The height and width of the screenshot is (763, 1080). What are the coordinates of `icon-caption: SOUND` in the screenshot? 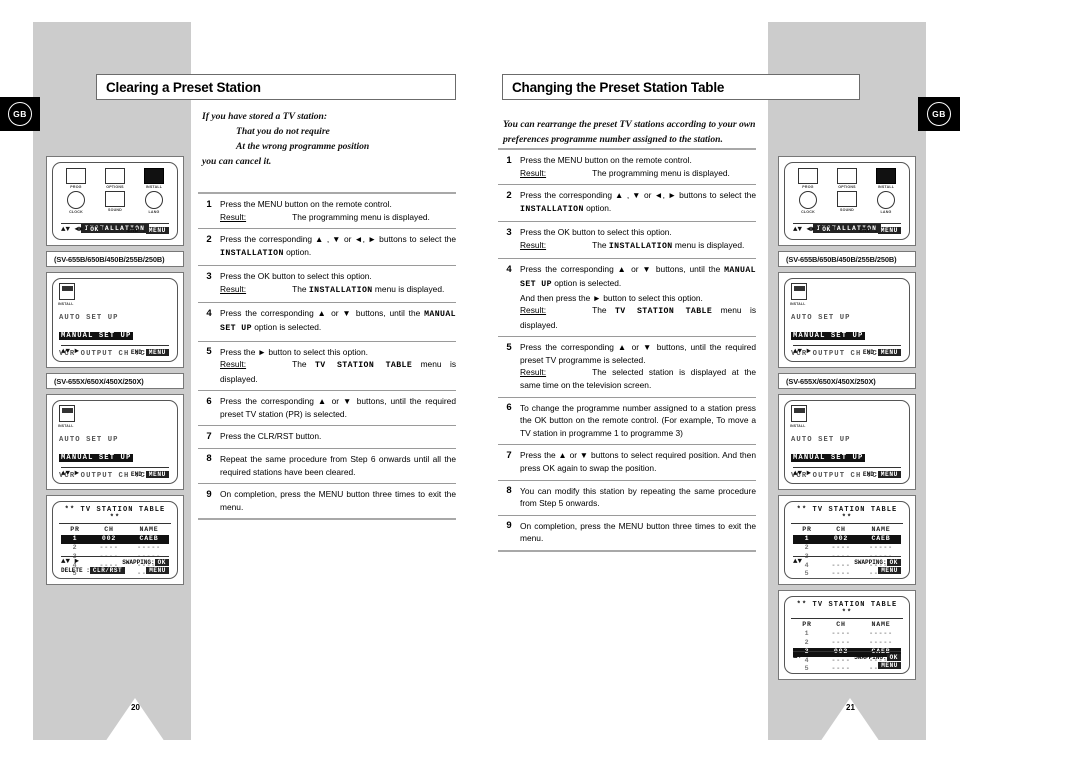 It's located at (115, 210).